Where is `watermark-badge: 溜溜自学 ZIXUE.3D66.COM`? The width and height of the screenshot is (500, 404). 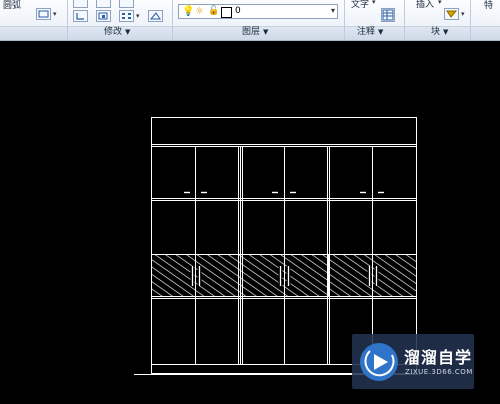
watermark-badge: 溜溜自学 ZIXUE.3D66.COM is located at coordinates (413, 361).